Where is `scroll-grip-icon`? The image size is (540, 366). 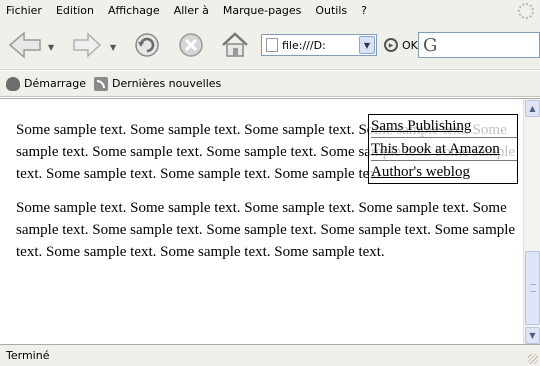 scroll-grip-icon is located at coordinates (533, 288).